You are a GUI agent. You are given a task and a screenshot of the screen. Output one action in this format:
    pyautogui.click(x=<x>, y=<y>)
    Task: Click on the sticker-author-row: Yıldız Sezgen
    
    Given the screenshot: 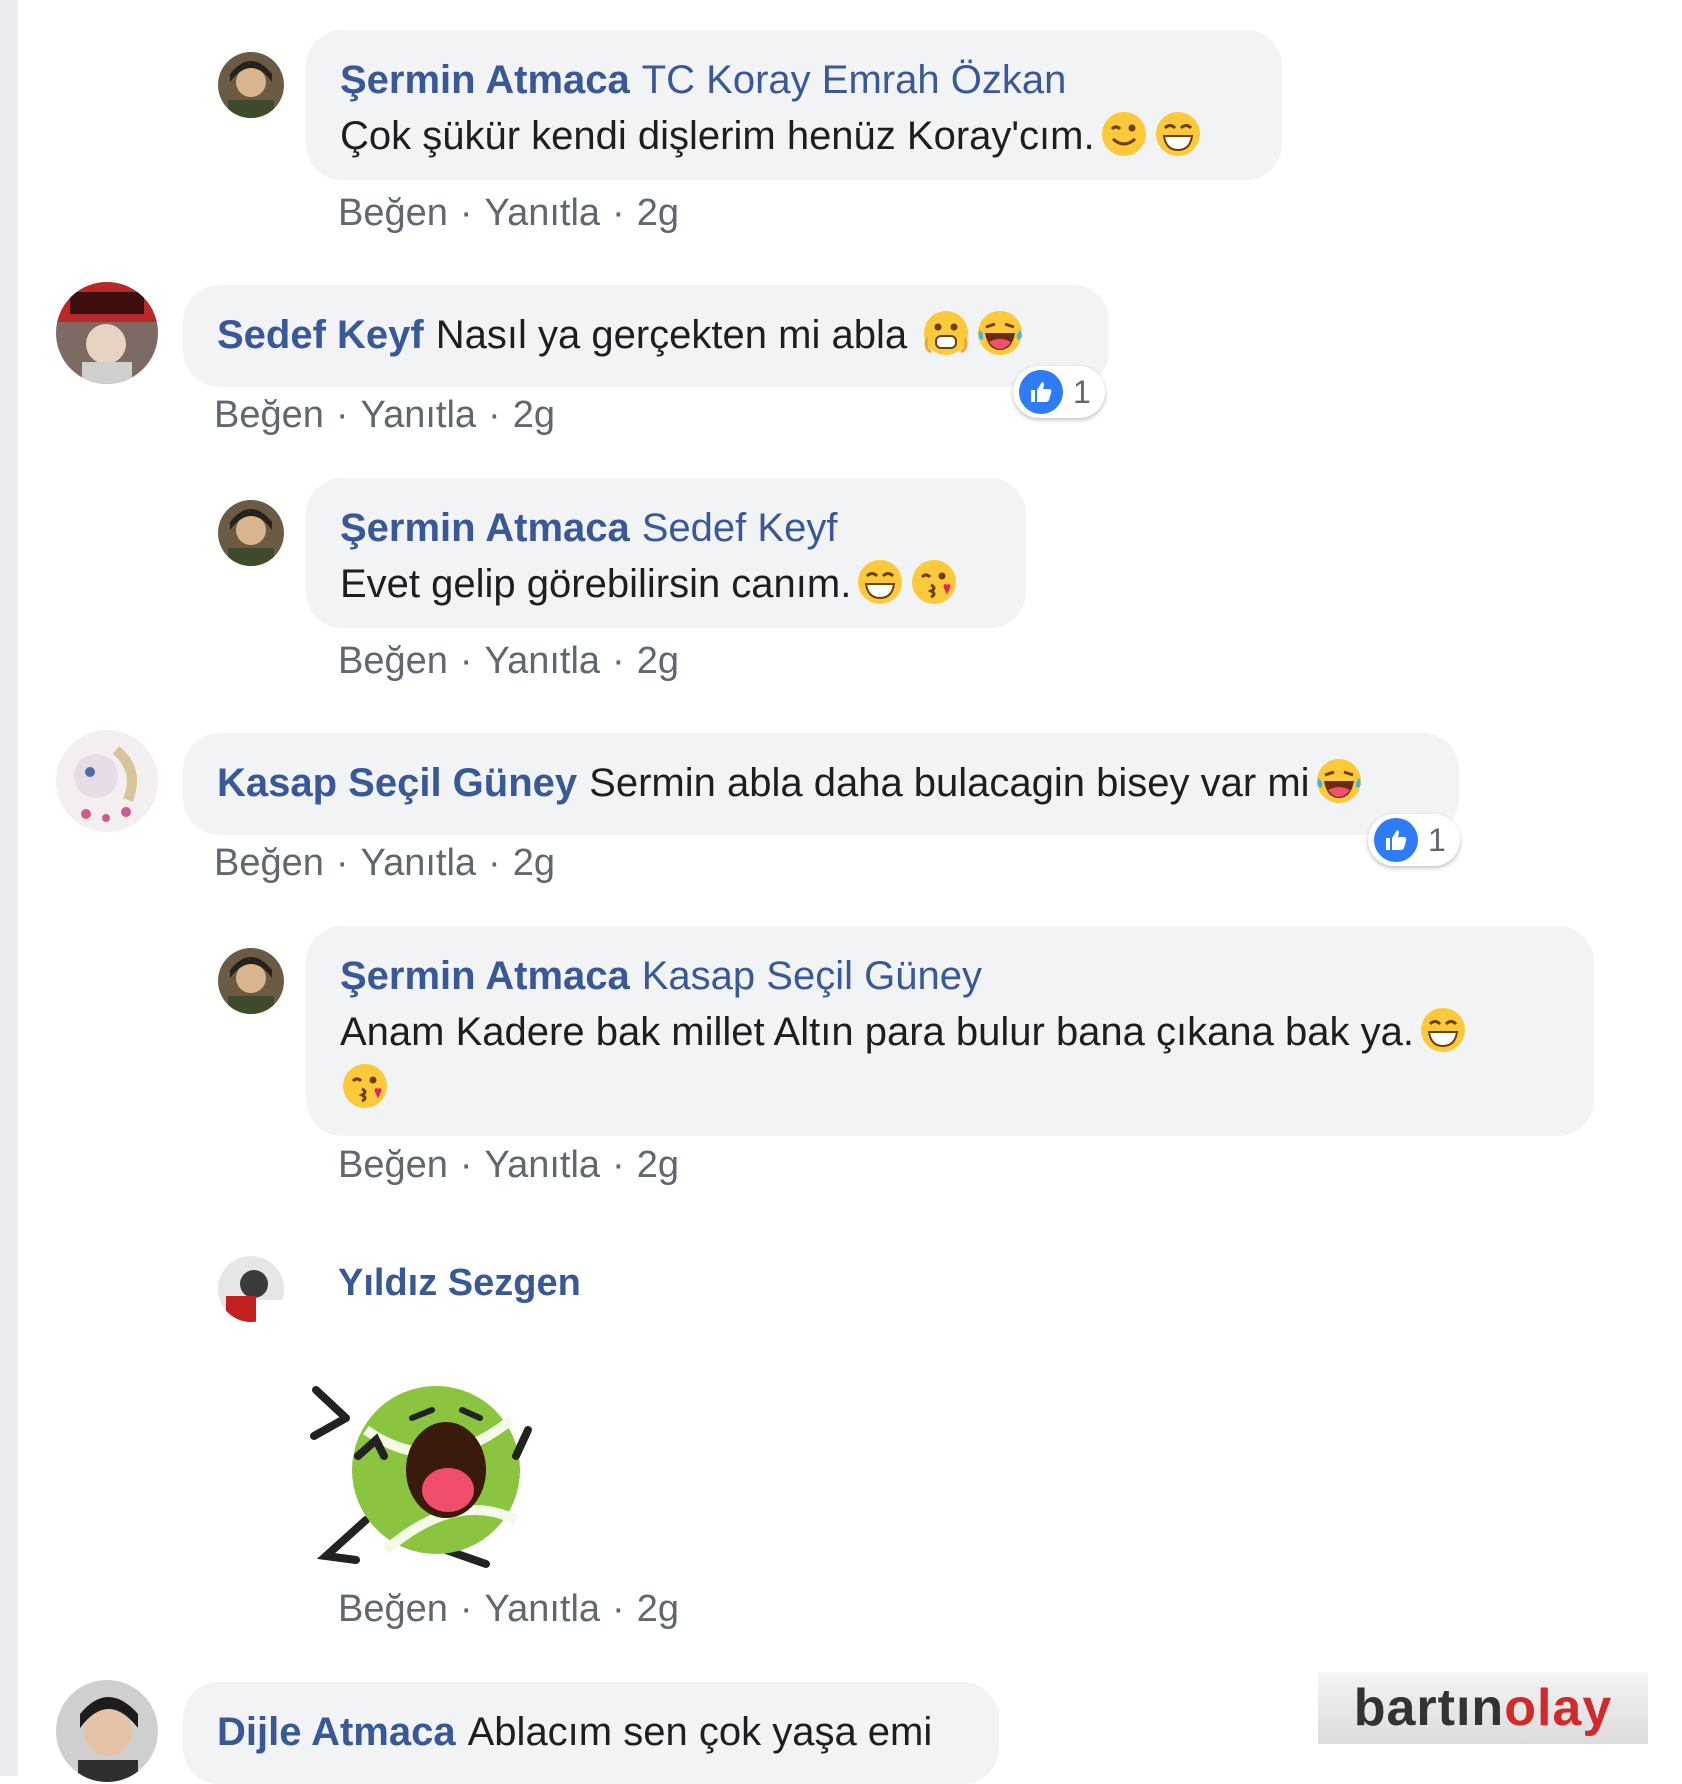 What is the action you would take?
    pyautogui.click(x=465, y=1283)
    